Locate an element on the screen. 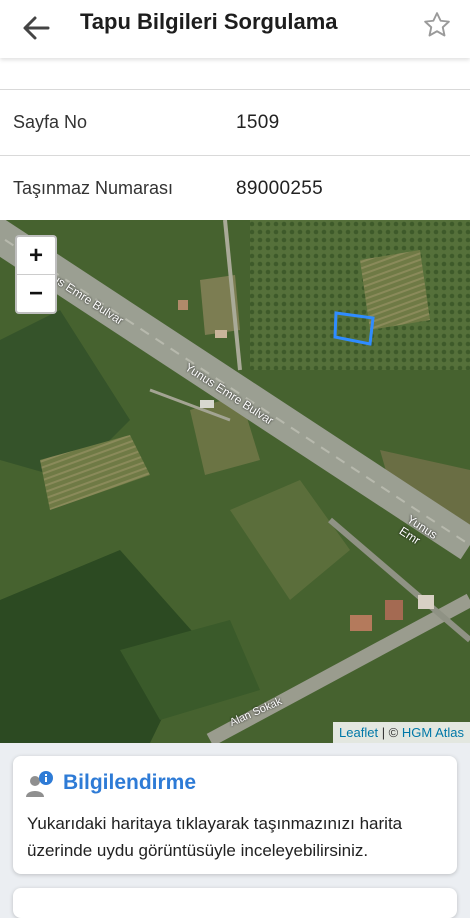 This screenshot has width=470, height=918. zoom-in-button: + is located at coordinates (36, 255).